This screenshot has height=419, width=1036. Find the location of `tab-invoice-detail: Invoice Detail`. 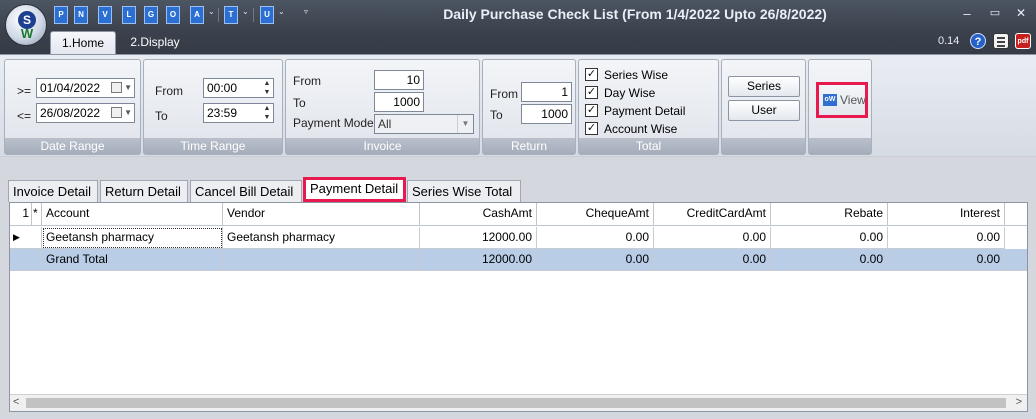

tab-invoice-detail: Invoice Detail is located at coordinates (53, 191).